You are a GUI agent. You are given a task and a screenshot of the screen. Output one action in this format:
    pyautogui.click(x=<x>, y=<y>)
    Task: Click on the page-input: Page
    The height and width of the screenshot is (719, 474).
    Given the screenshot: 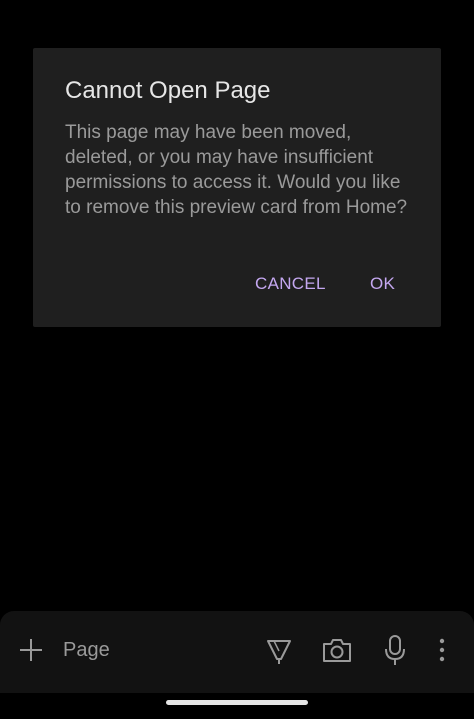 What is the action you would take?
    pyautogui.click(x=86, y=650)
    